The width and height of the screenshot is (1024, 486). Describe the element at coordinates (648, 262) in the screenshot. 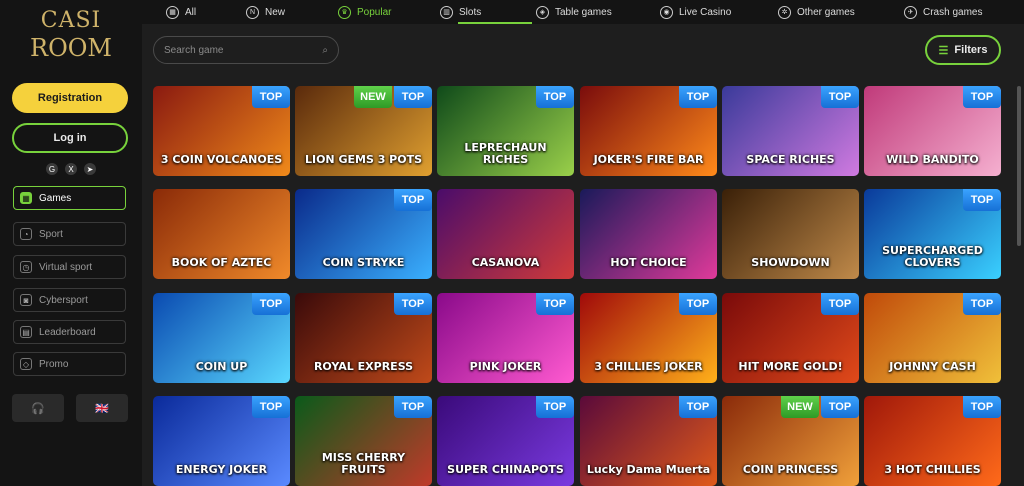

I see `game-title: HOT CHOICE` at that location.